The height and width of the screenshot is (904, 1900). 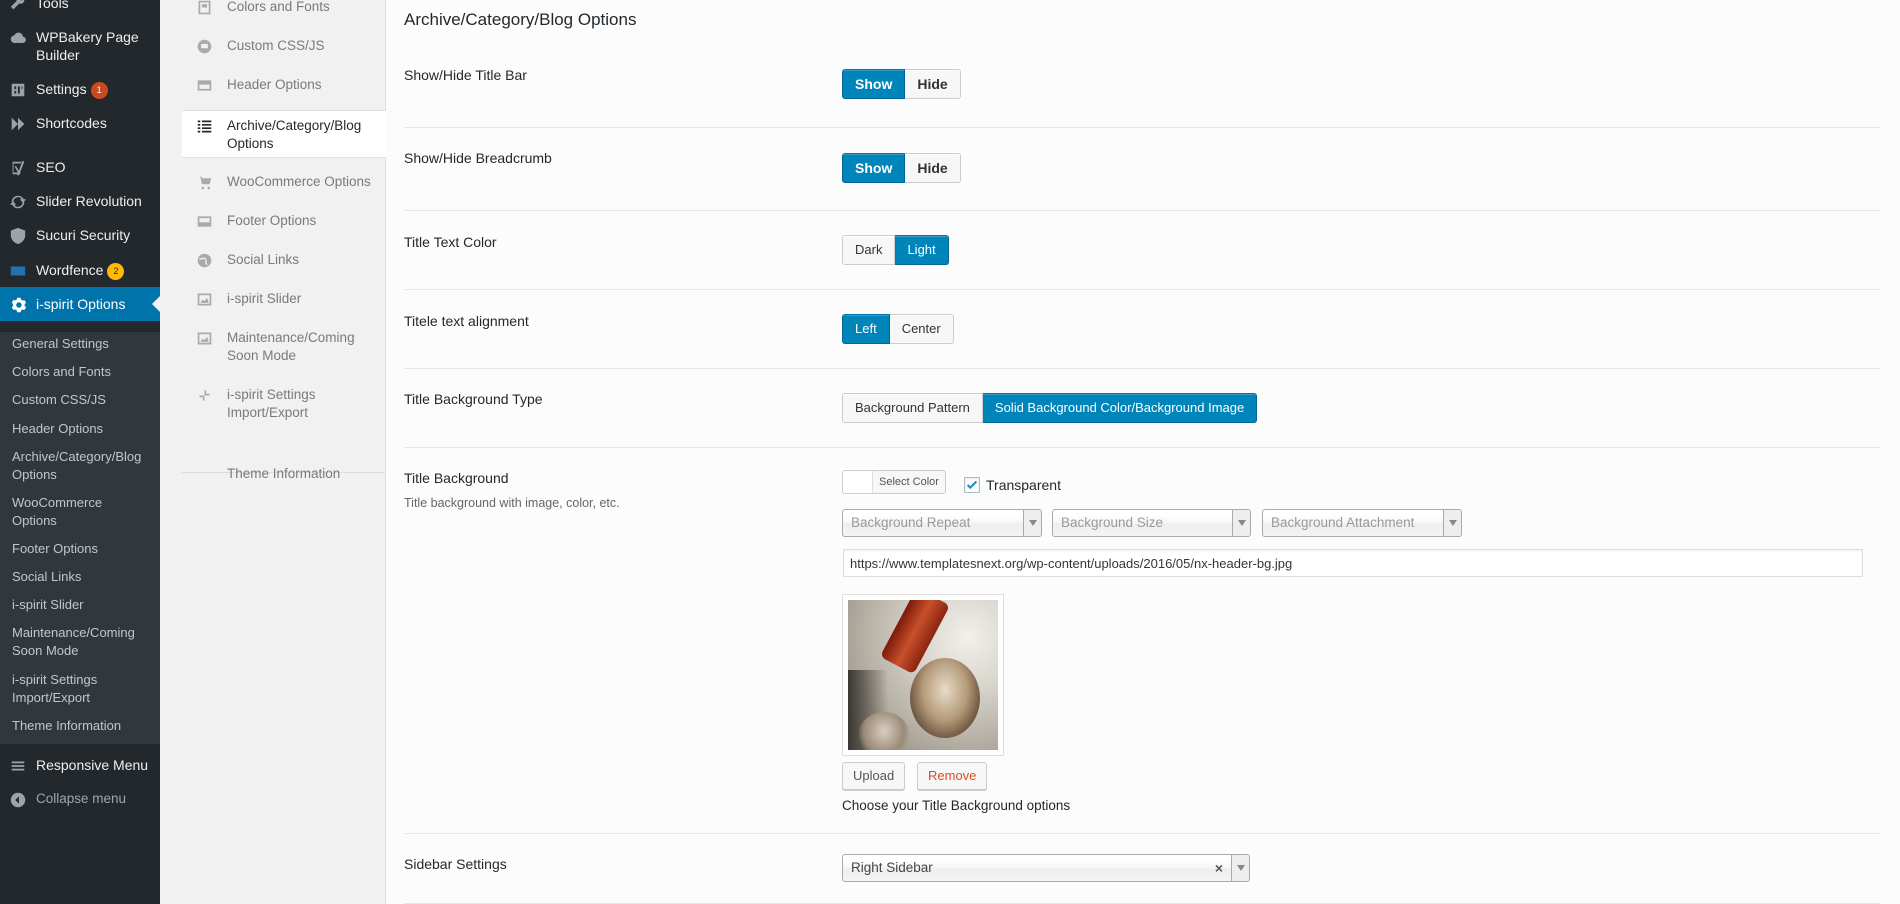 What do you see at coordinates (204, 395) in the screenshot?
I see `import-export-icon` at bounding box center [204, 395].